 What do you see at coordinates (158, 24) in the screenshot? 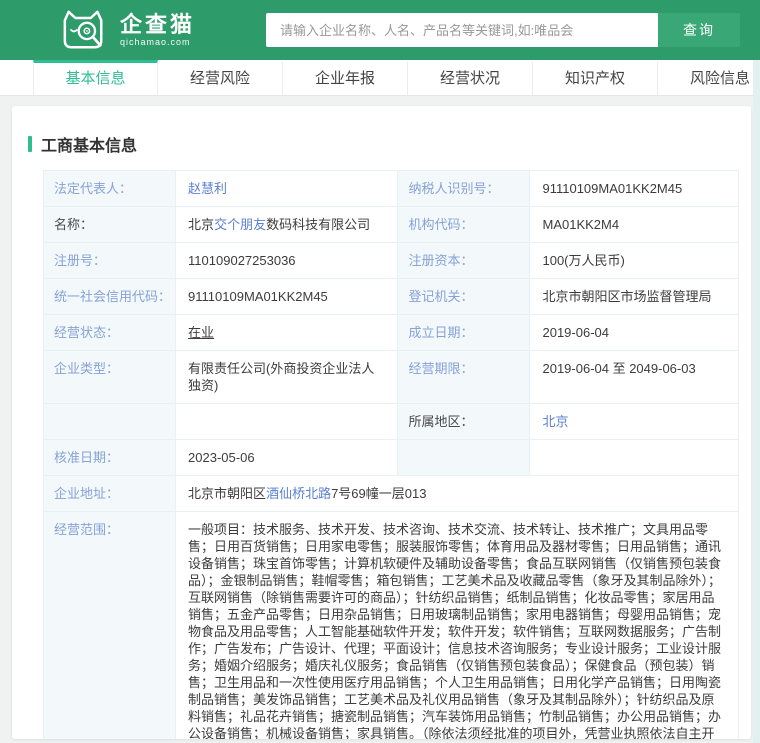
I see `brand-name: 企查猫` at bounding box center [158, 24].